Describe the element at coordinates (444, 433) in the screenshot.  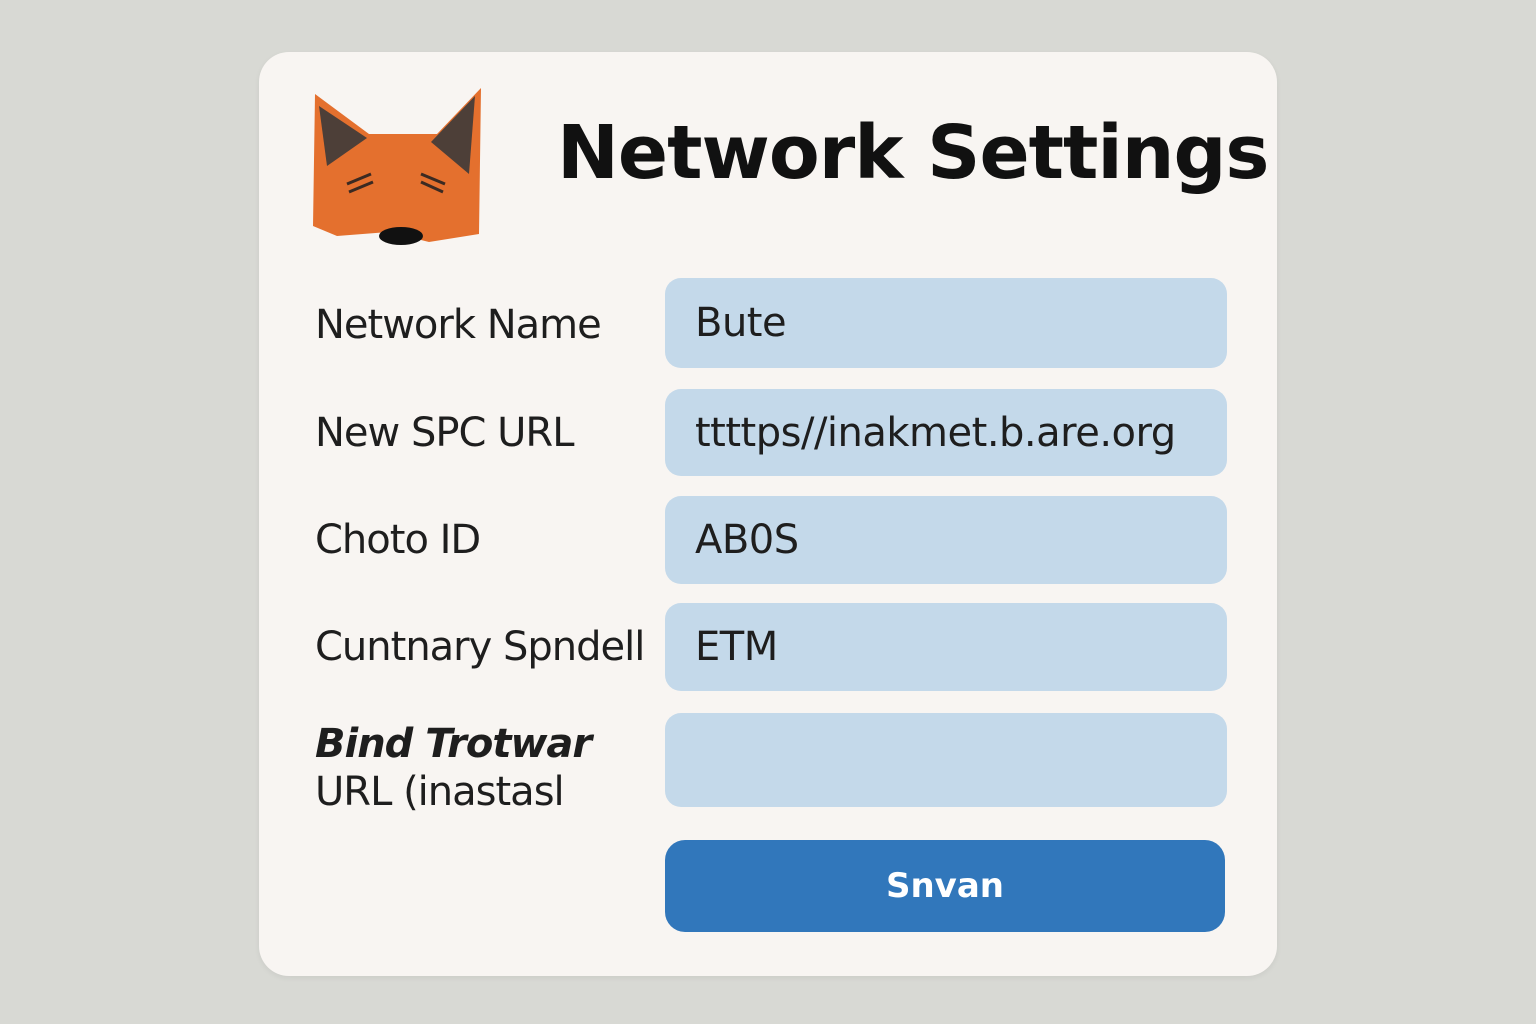
I see `rpc-url-label: New SPC URL` at that location.